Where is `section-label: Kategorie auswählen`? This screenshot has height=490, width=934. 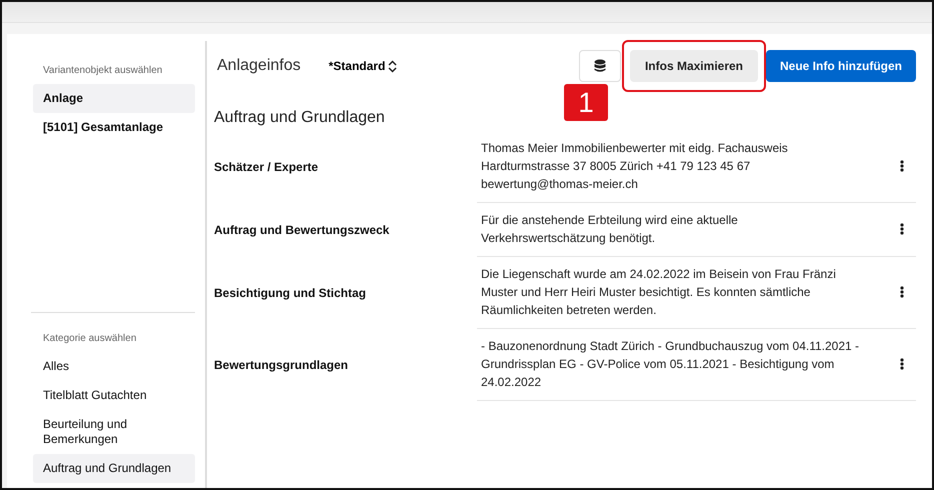
section-label: Kategorie auswählen is located at coordinates (90, 338).